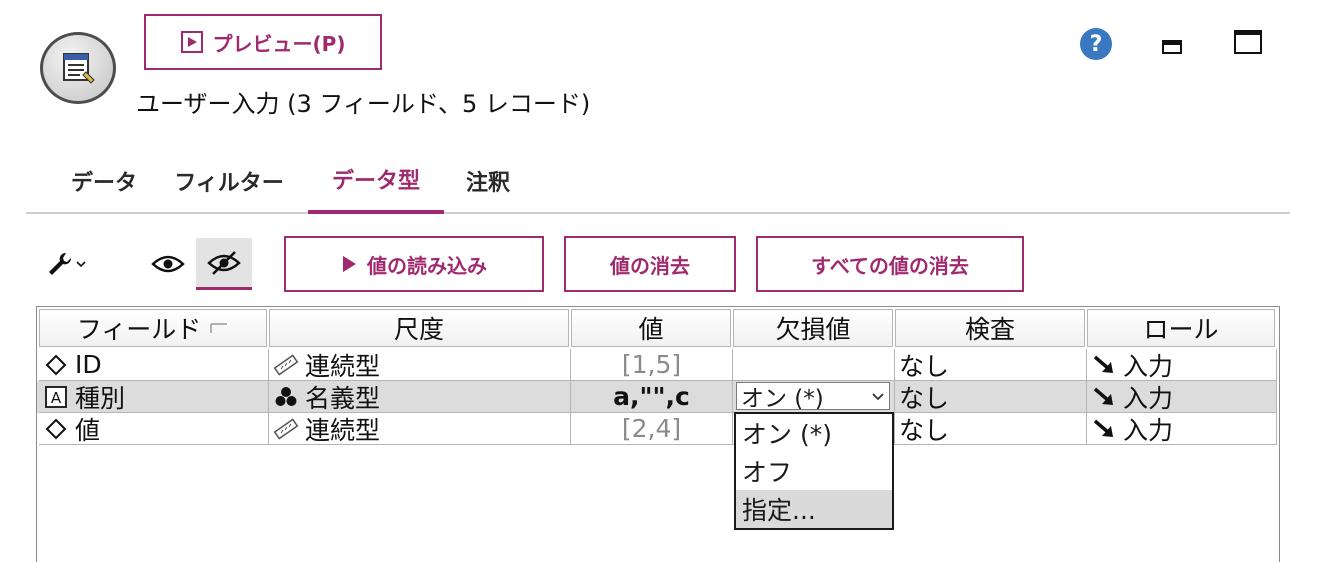  I want to click on table-row: A 種別 名義型 a,"",c なし 入力, so click(657, 397).